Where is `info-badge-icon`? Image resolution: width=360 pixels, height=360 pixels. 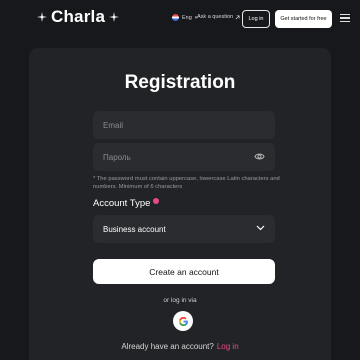
info-badge-icon is located at coordinates (156, 200).